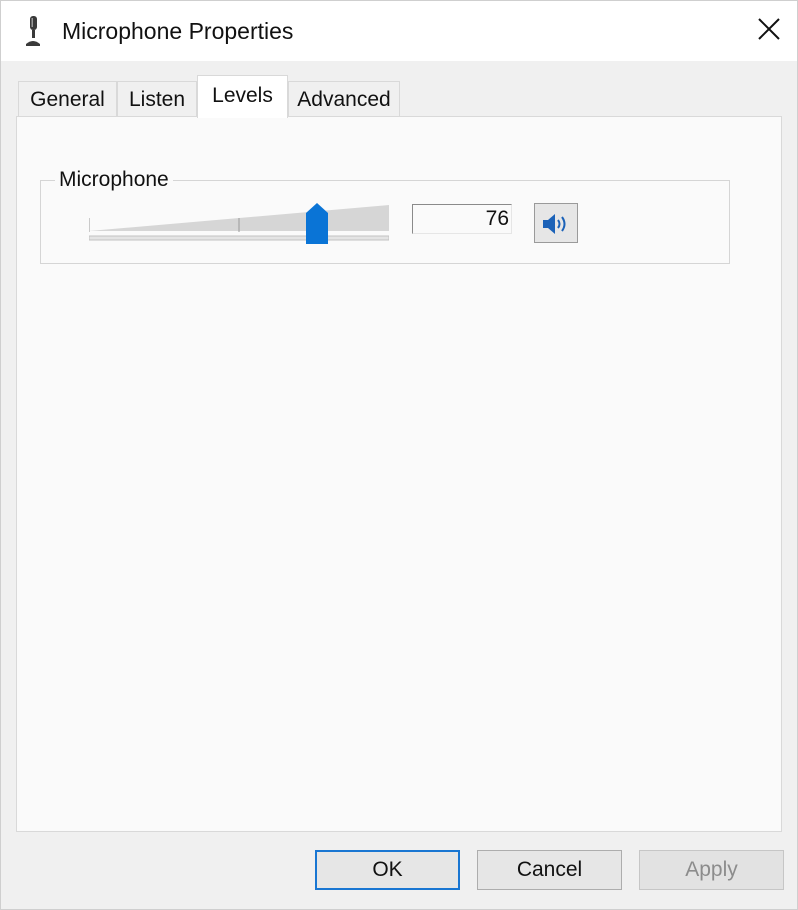  I want to click on microphone-group: Microphone 76, so click(385, 215).